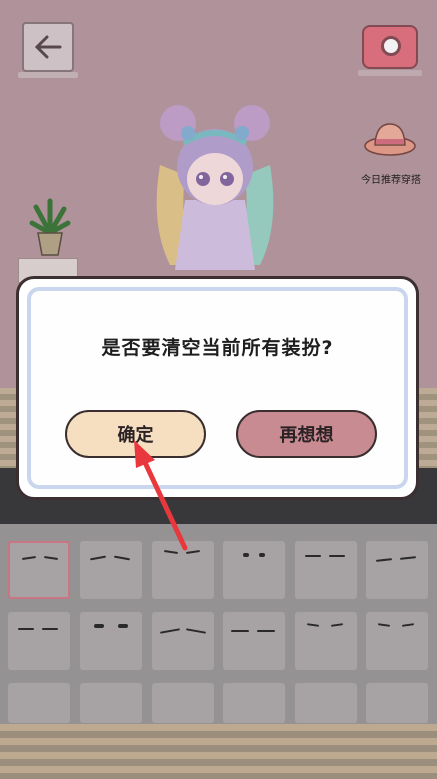 This screenshot has width=437, height=779. What do you see at coordinates (306, 434) in the screenshot?
I see `cancel-button: 再想想` at bounding box center [306, 434].